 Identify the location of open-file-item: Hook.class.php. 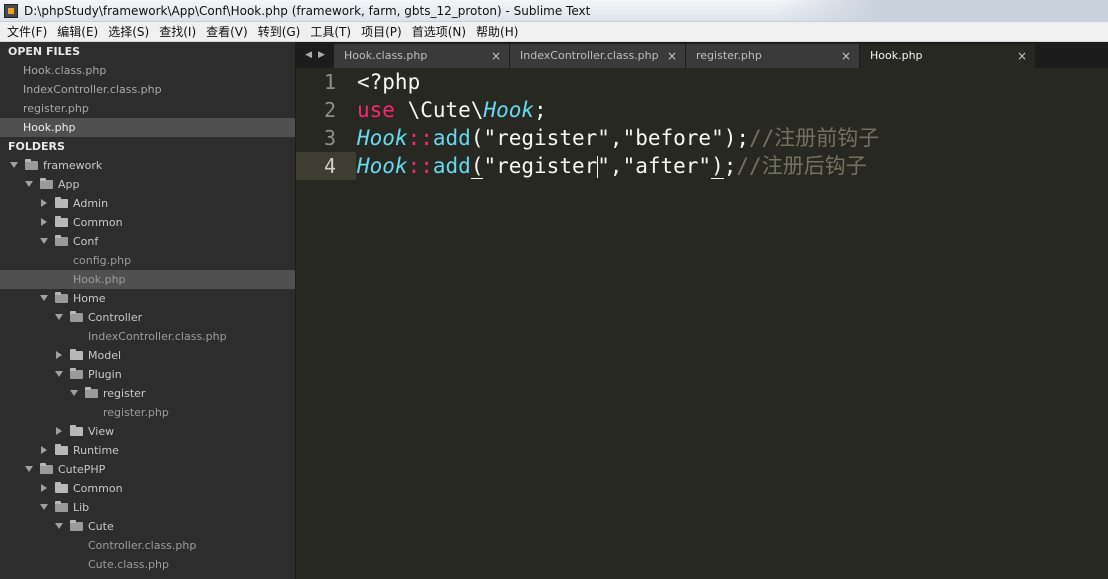
(147, 70).